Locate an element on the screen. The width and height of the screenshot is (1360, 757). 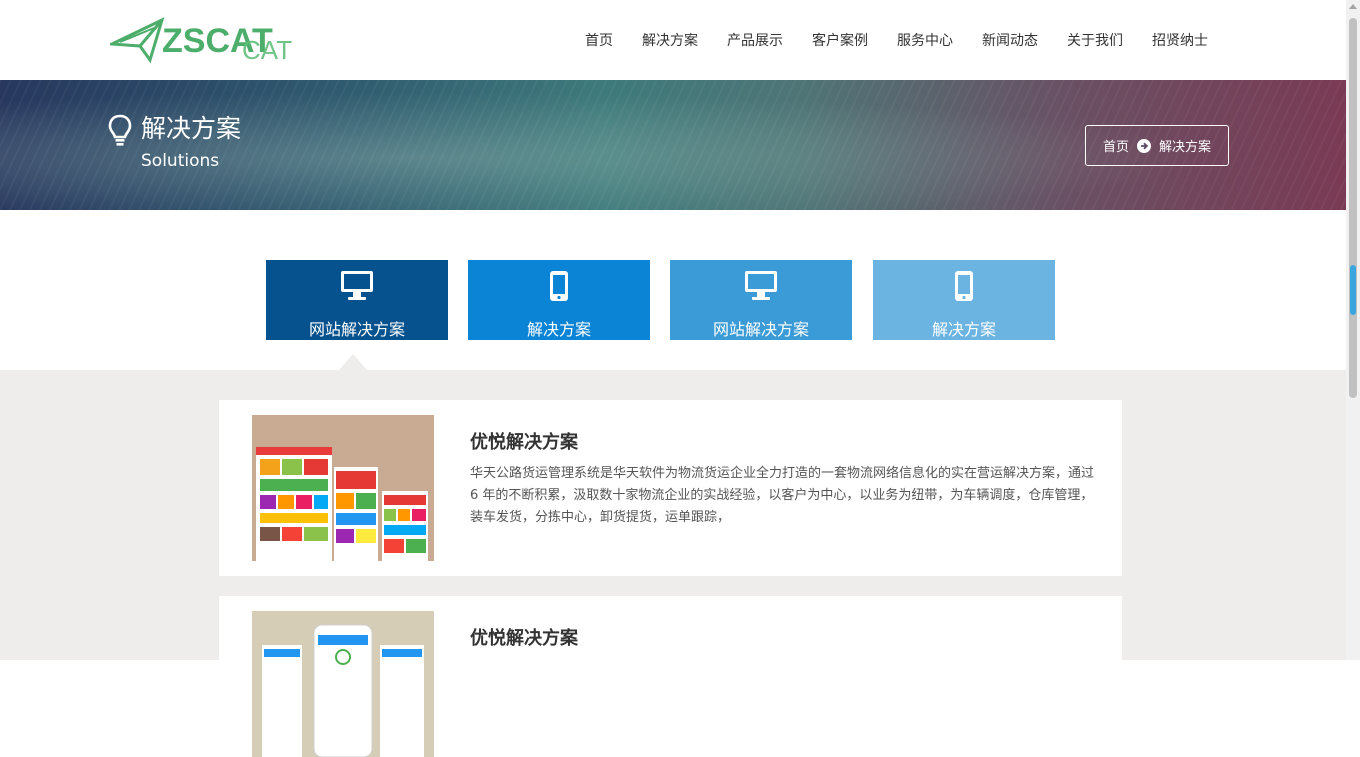
nav-solutions: 解决方案 is located at coordinates (670, 40).